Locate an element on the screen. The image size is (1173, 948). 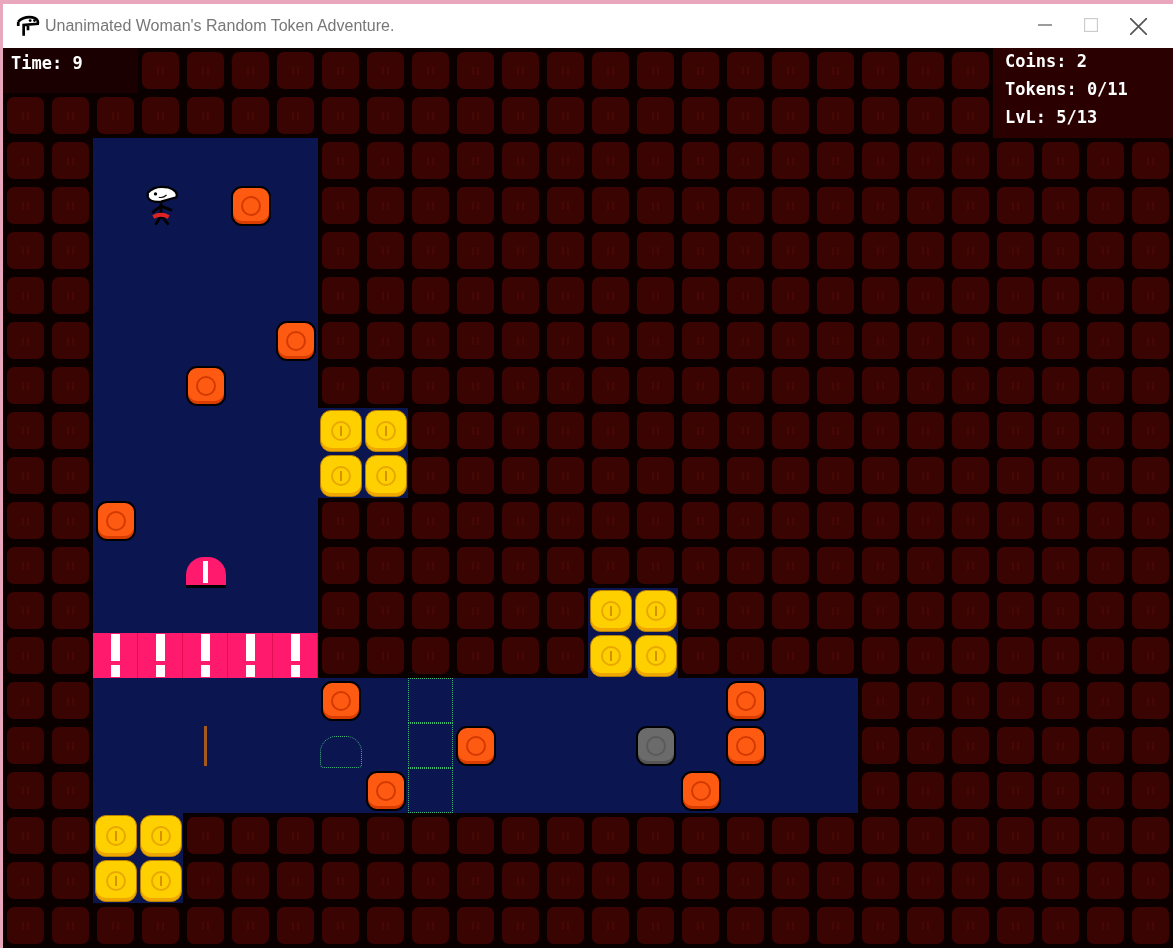
maximize-icon is located at coordinates (1091, 24).